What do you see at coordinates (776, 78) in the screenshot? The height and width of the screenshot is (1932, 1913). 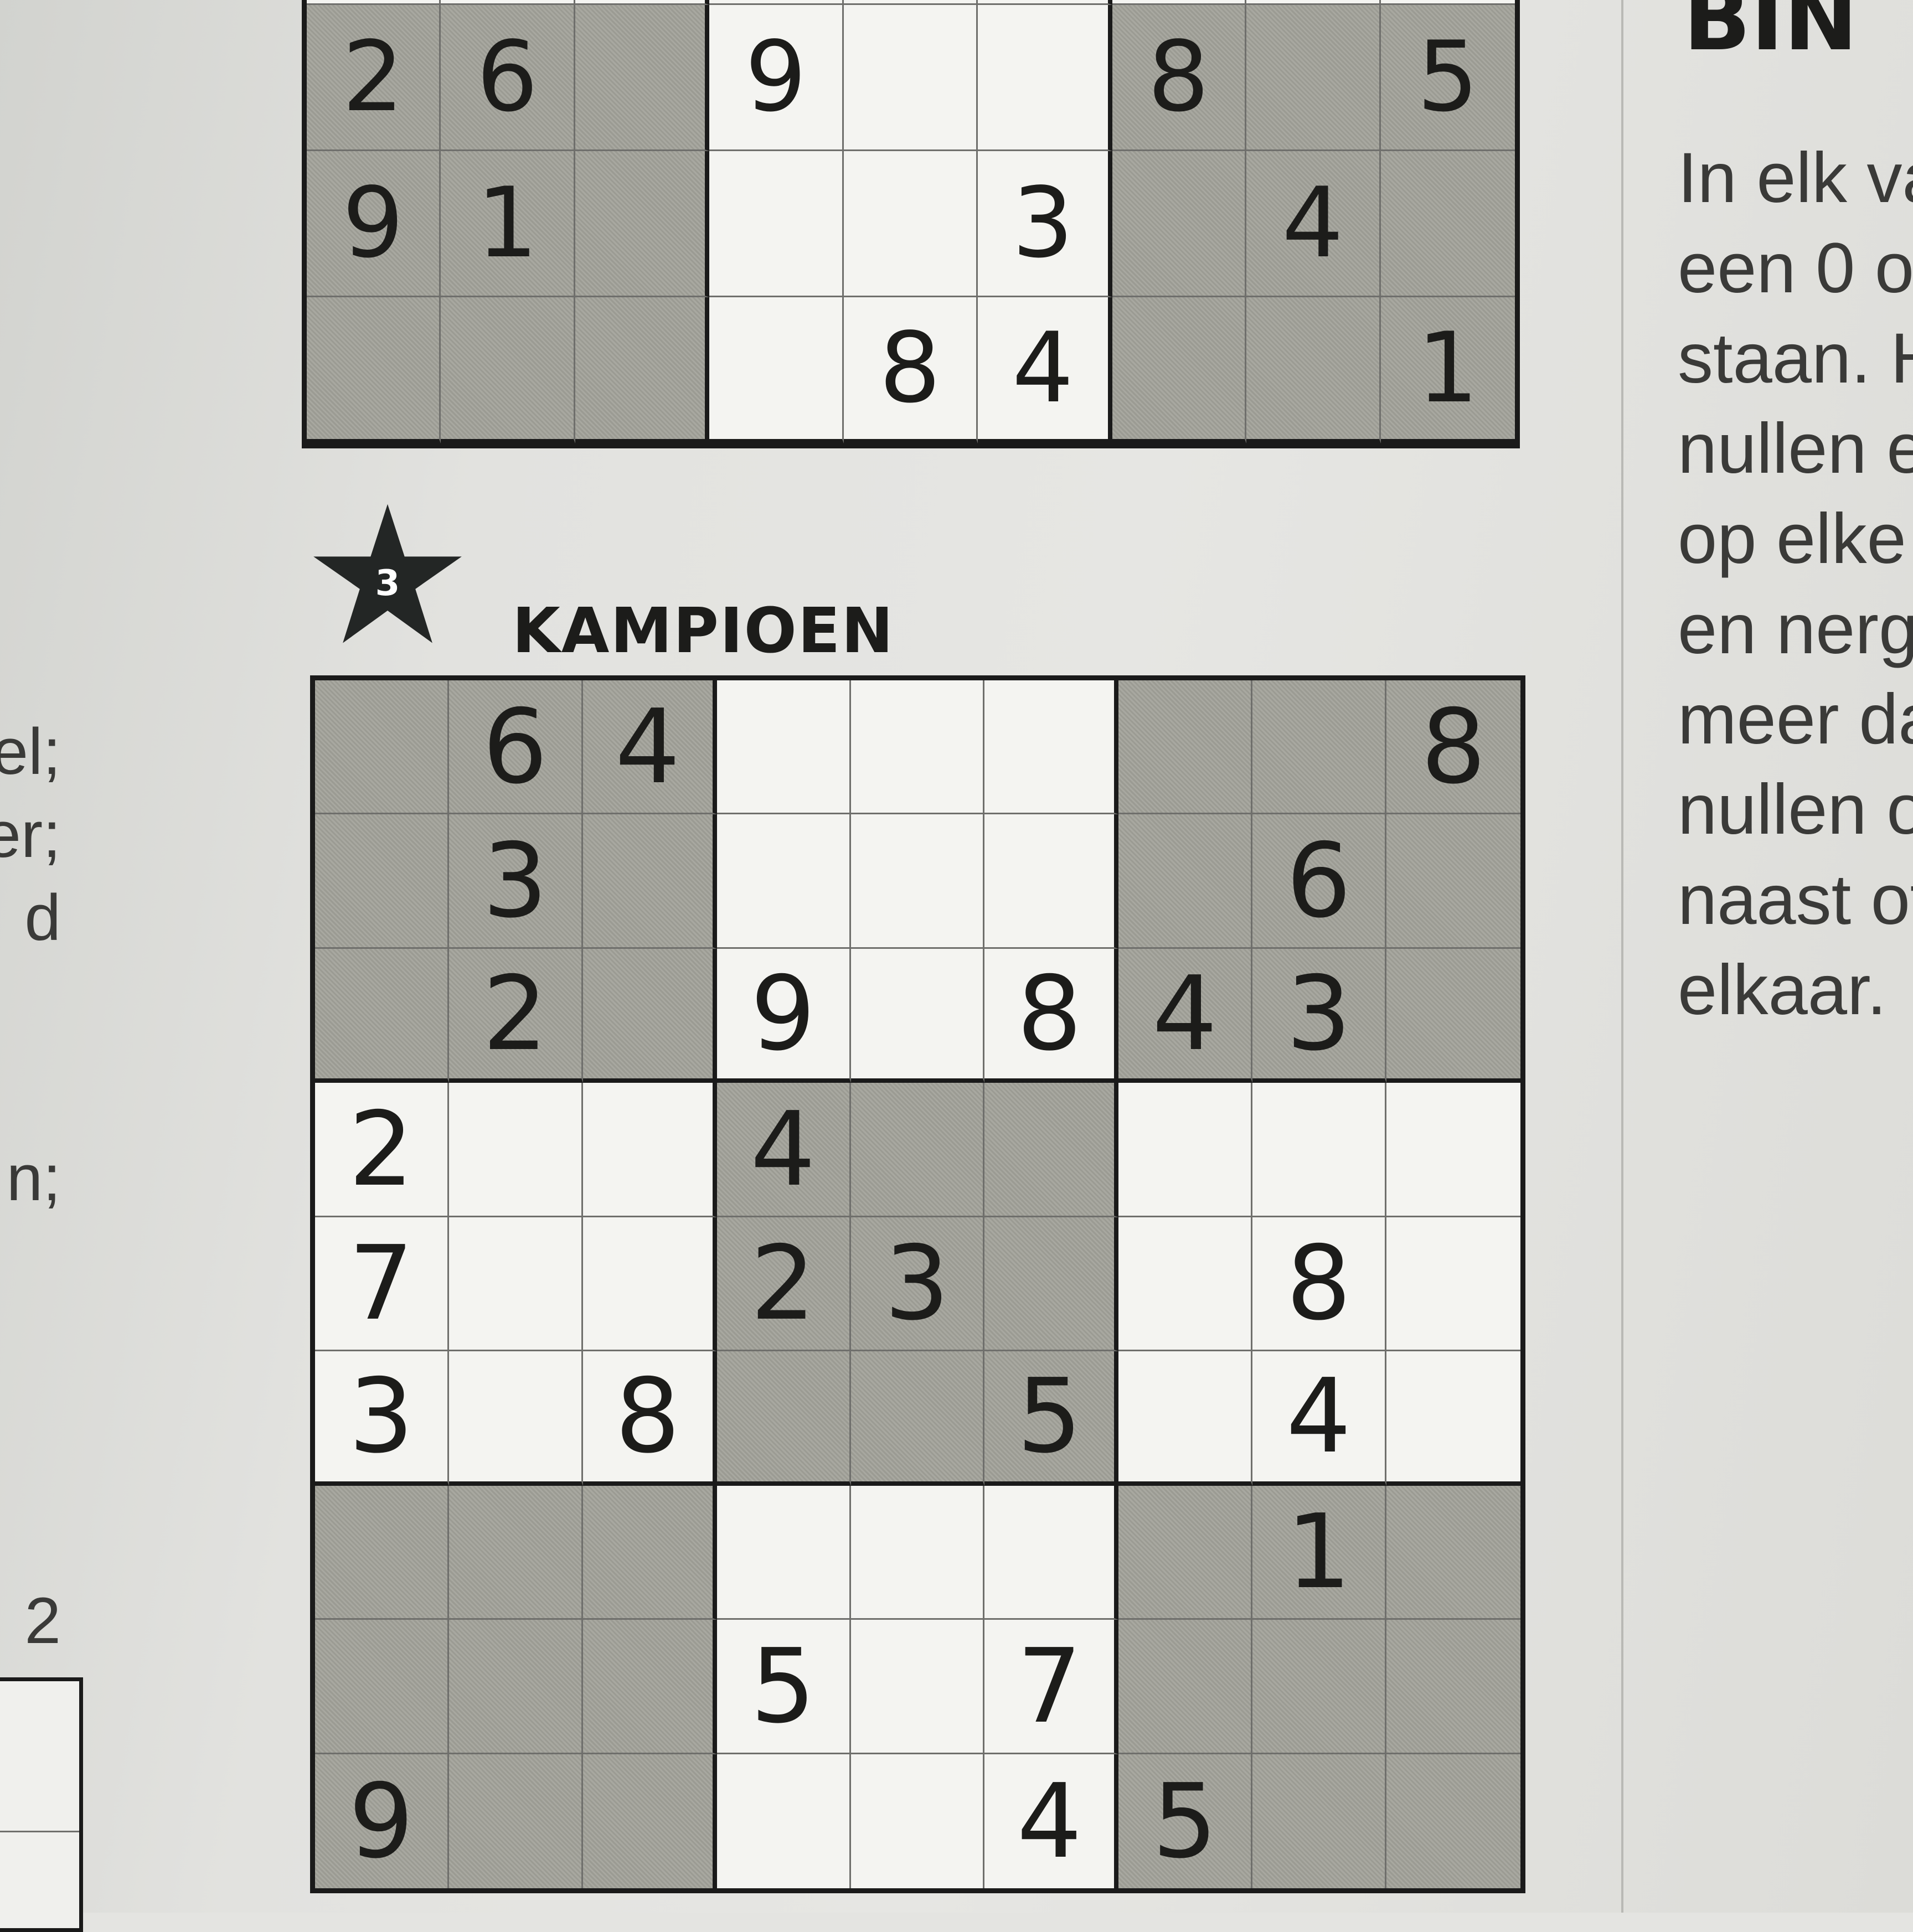 I see `sudoku-cell: 9` at bounding box center [776, 78].